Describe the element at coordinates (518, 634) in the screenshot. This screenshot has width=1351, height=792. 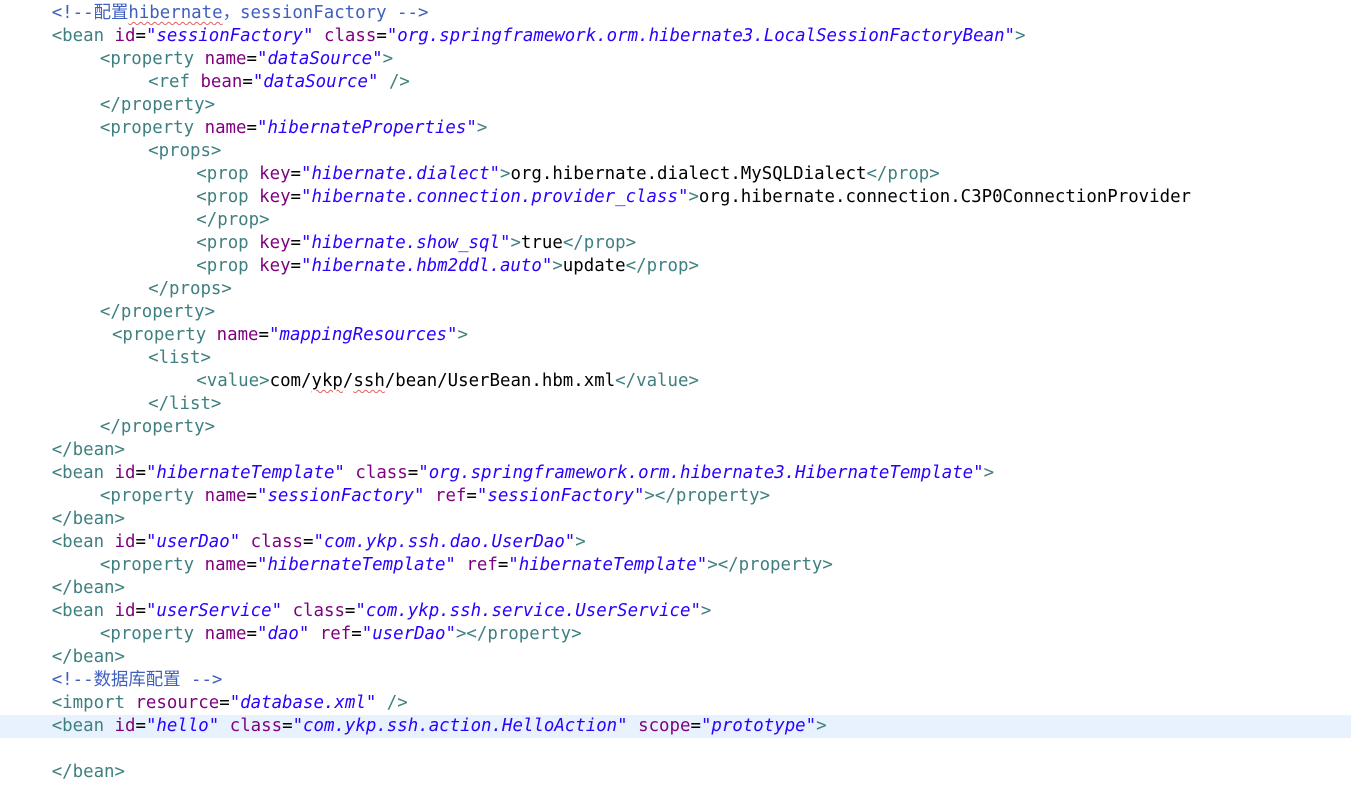
I see `code-token-tag: ></property>` at that location.